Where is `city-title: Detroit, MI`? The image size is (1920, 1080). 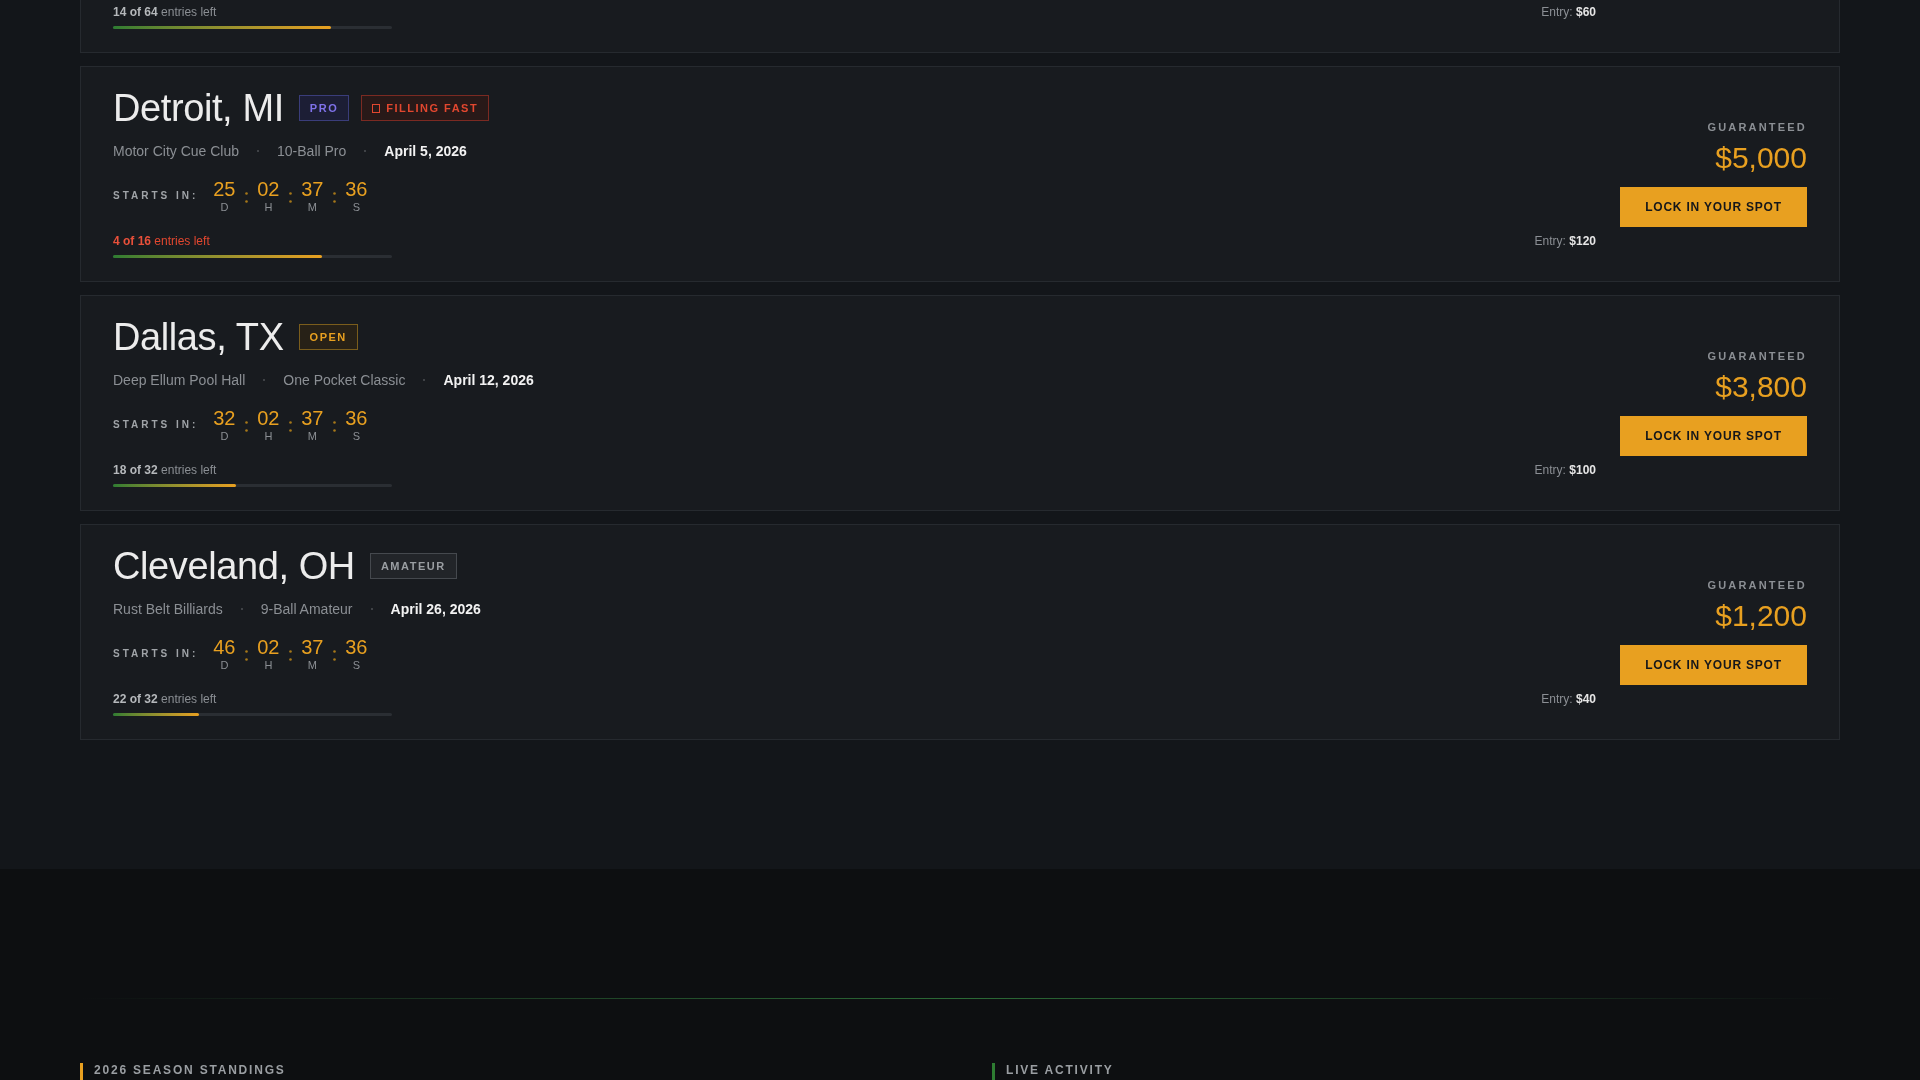 city-title: Detroit, MI is located at coordinates (198, 108).